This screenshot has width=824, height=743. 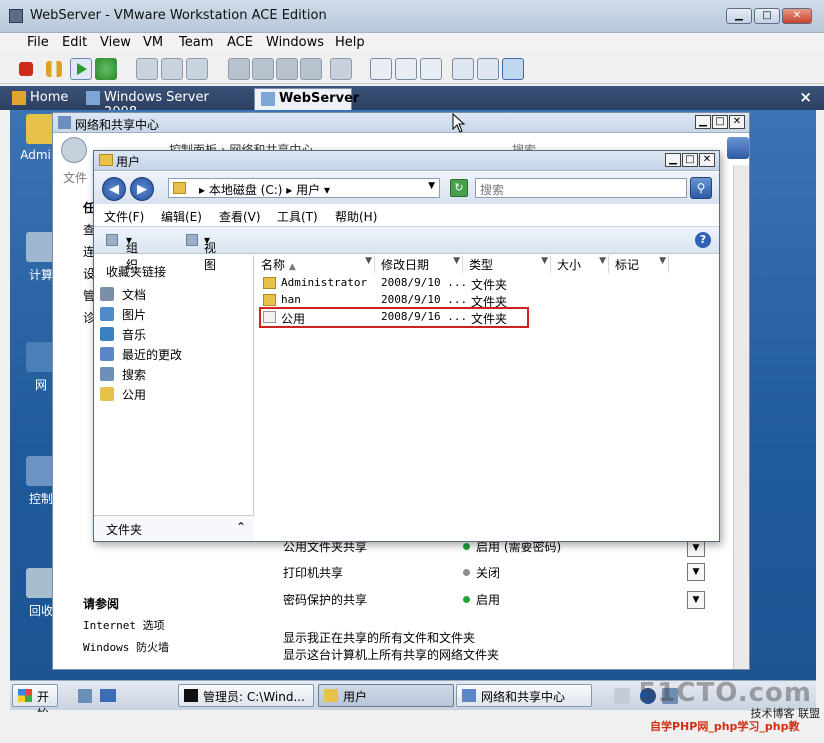 I want to click on explorer-minimize-button: ▁, so click(x=673, y=160).